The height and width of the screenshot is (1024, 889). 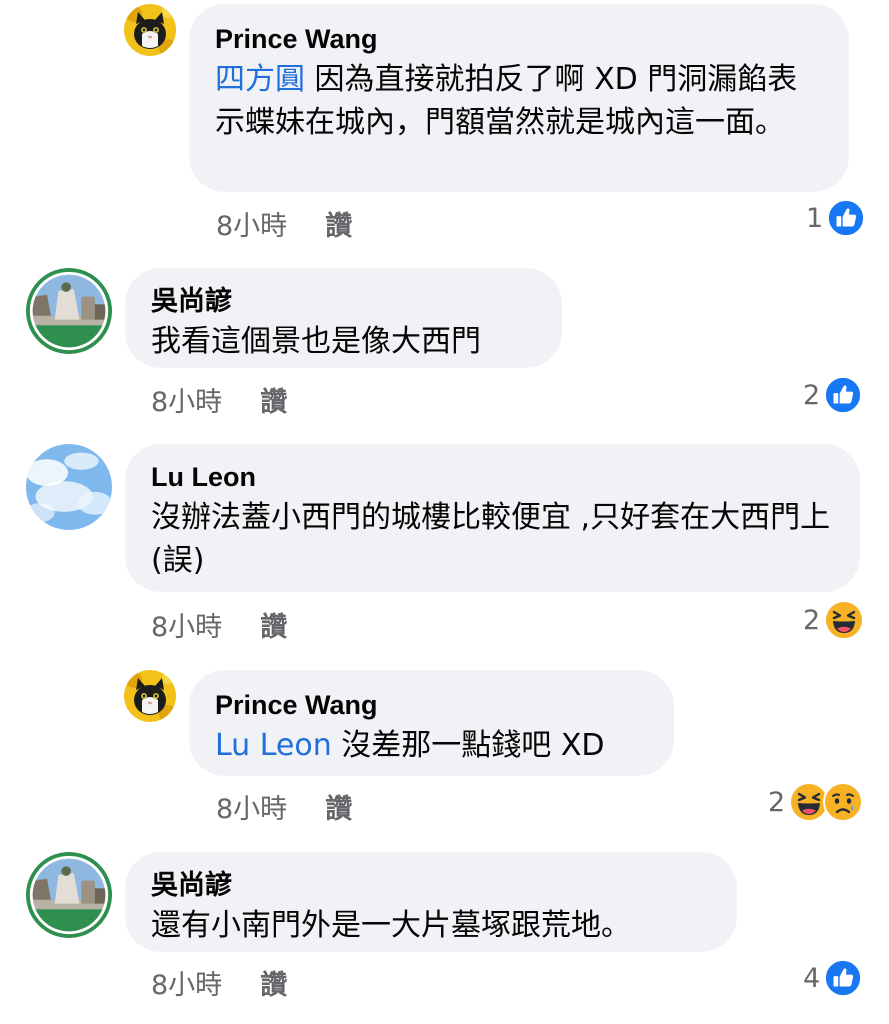 What do you see at coordinates (431, 723) in the screenshot?
I see `comment-bubble: Prince Wang Lu Leon 沒差那一點錢吧 XD` at bounding box center [431, 723].